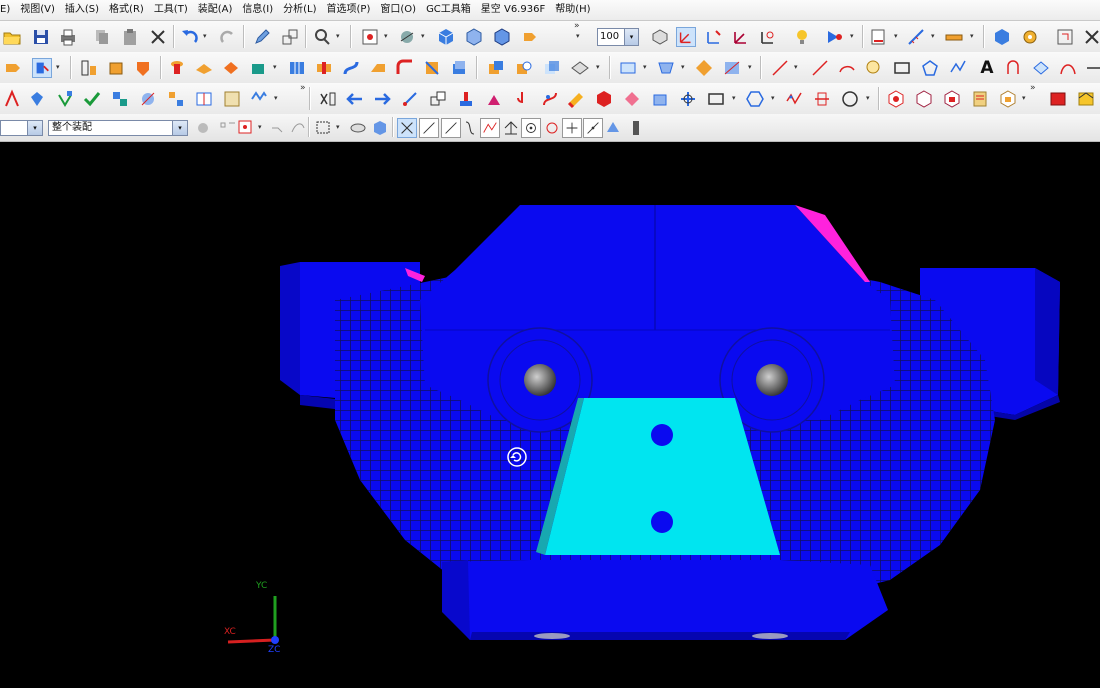 Image resolution: width=1100 pixels, height=688 pixels. Describe the element at coordinates (987, 68) in the screenshot. I see `text-tool-icon: A` at that location.